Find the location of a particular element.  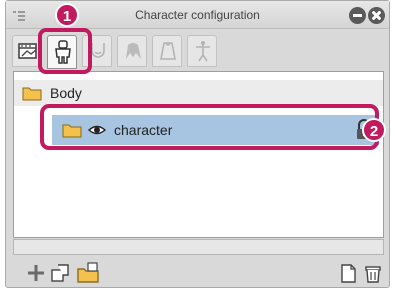

callout-badge-1: 1 is located at coordinates (67, 15).